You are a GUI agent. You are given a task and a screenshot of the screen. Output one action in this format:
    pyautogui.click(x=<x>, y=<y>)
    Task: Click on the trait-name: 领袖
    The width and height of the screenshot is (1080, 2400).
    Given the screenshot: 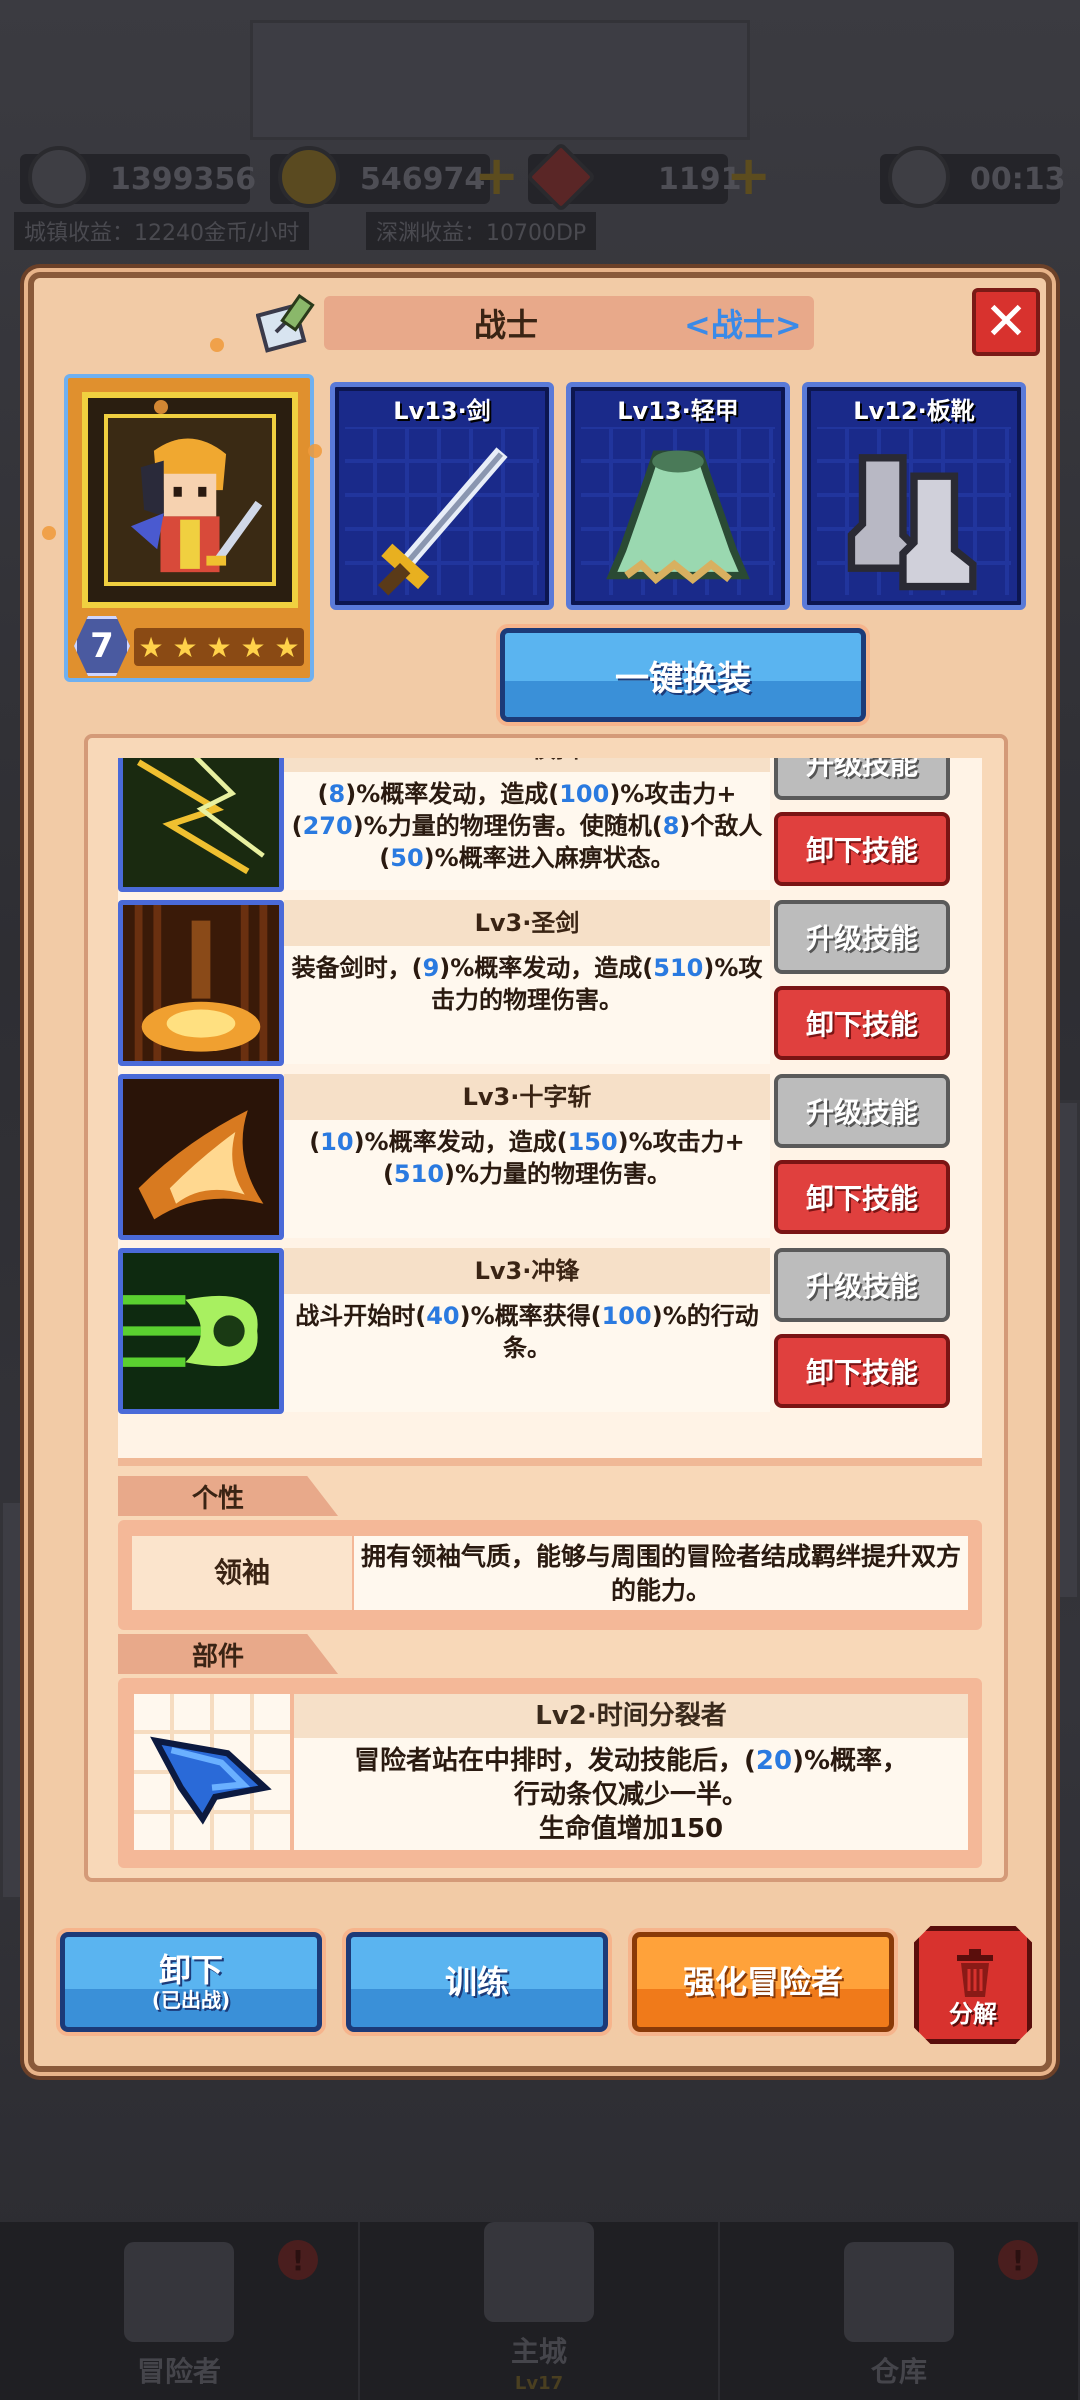 What is the action you would take?
    pyautogui.click(x=242, y=1573)
    